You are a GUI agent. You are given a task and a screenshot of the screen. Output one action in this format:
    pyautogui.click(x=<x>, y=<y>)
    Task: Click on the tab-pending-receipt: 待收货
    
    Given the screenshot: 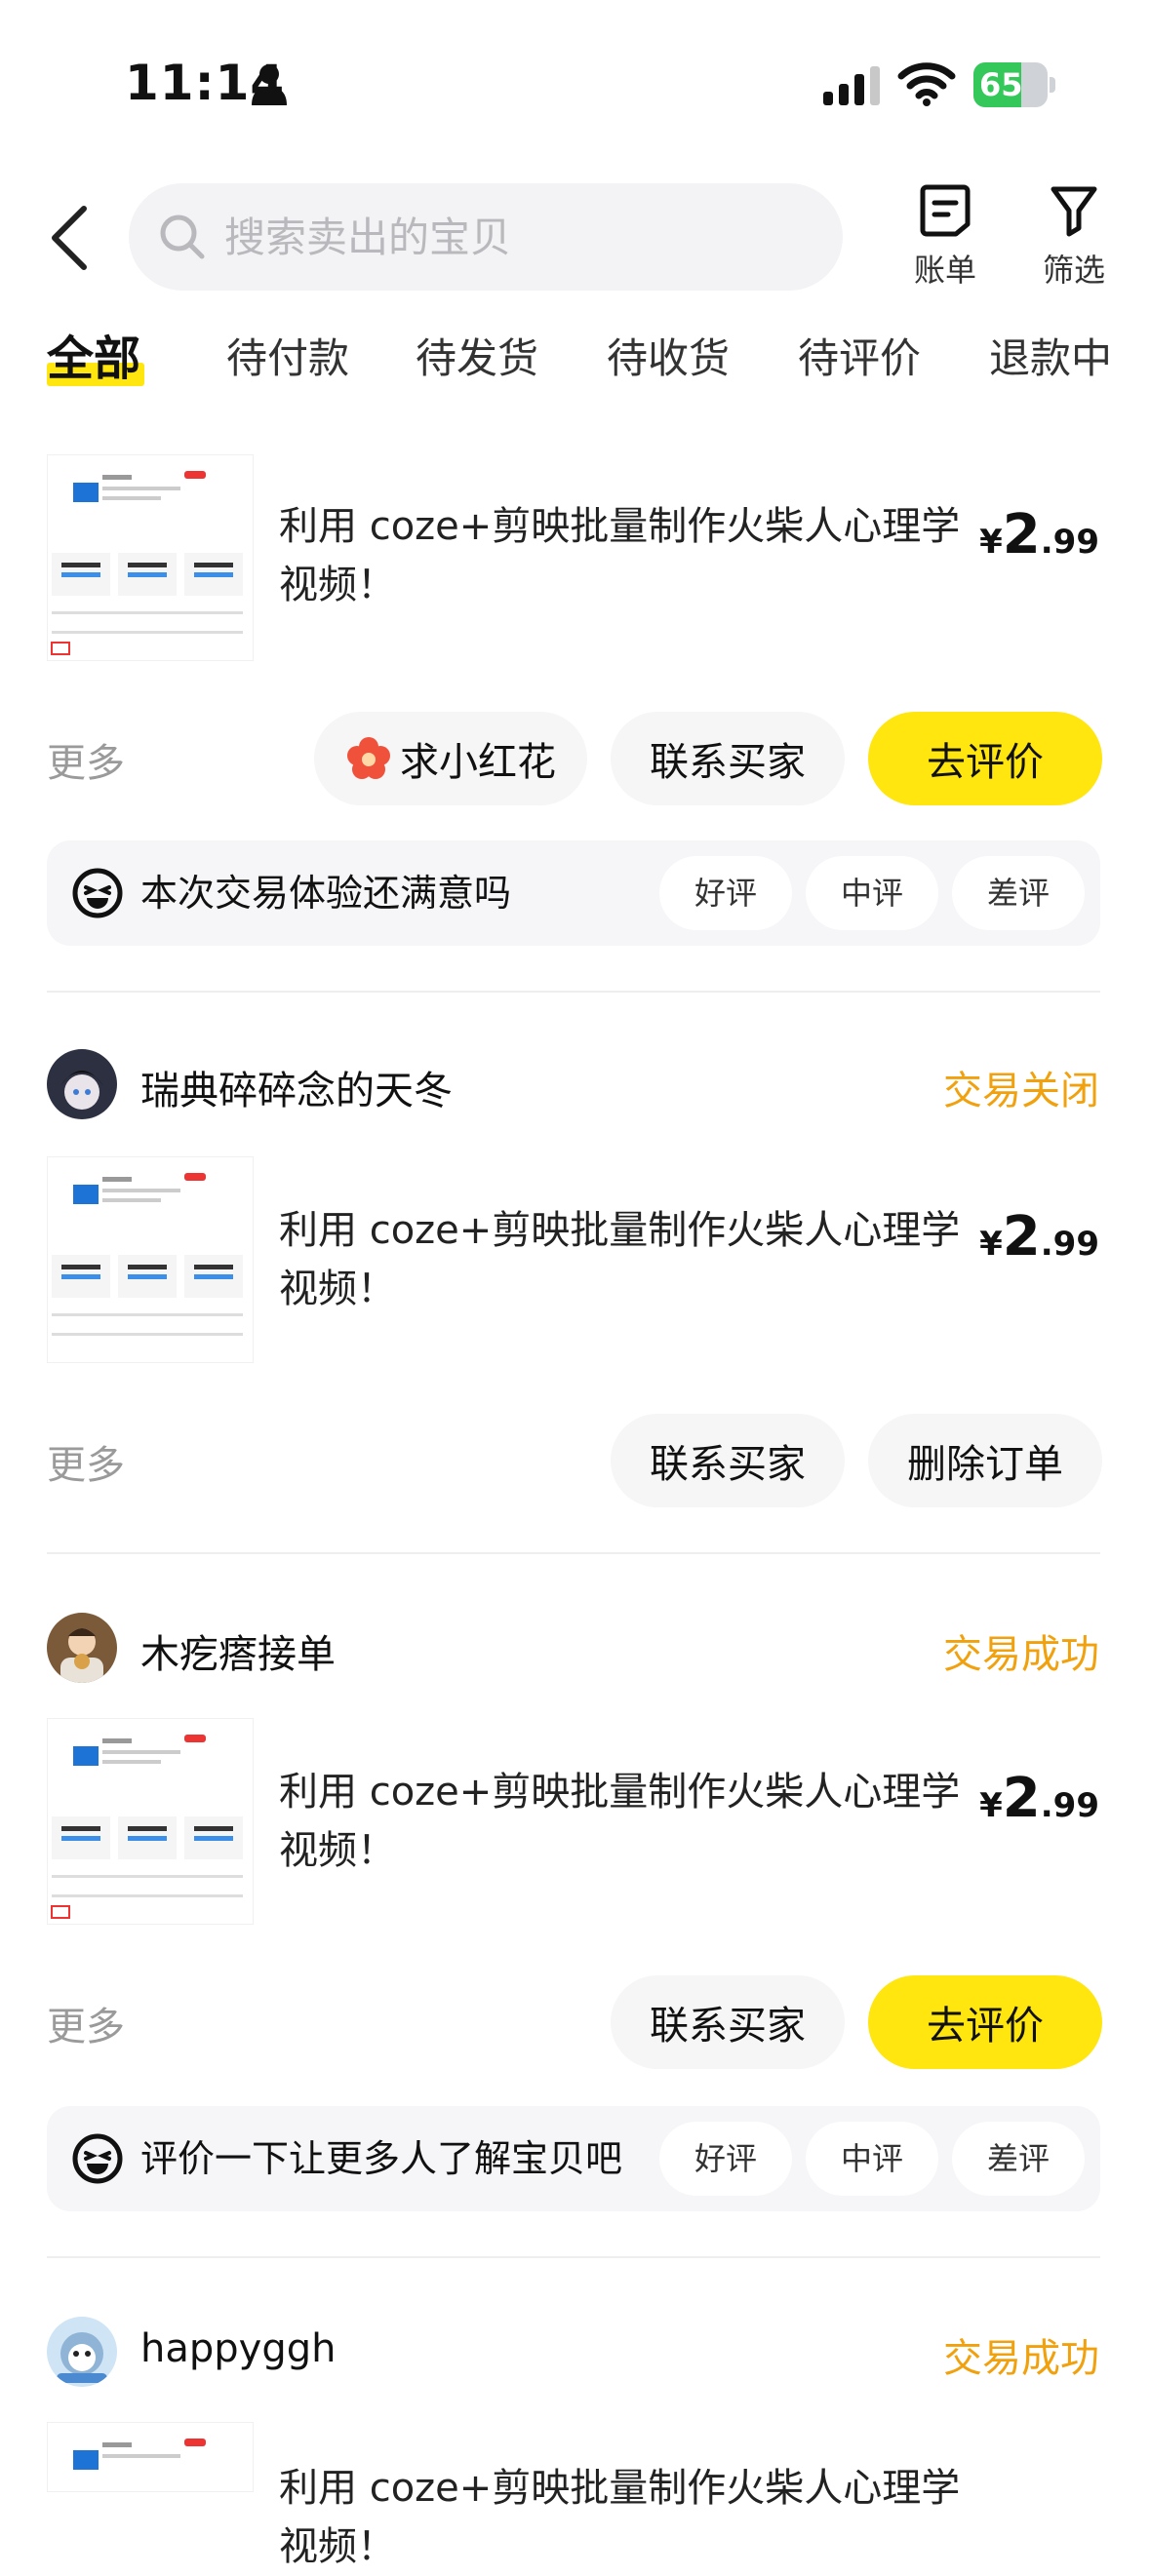 What is the action you would take?
    pyautogui.click(x=668, y=359)
    